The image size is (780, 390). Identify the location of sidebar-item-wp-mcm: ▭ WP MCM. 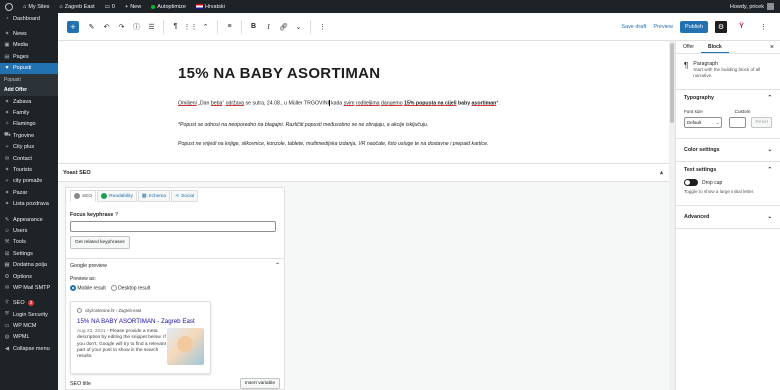
(29, 325).